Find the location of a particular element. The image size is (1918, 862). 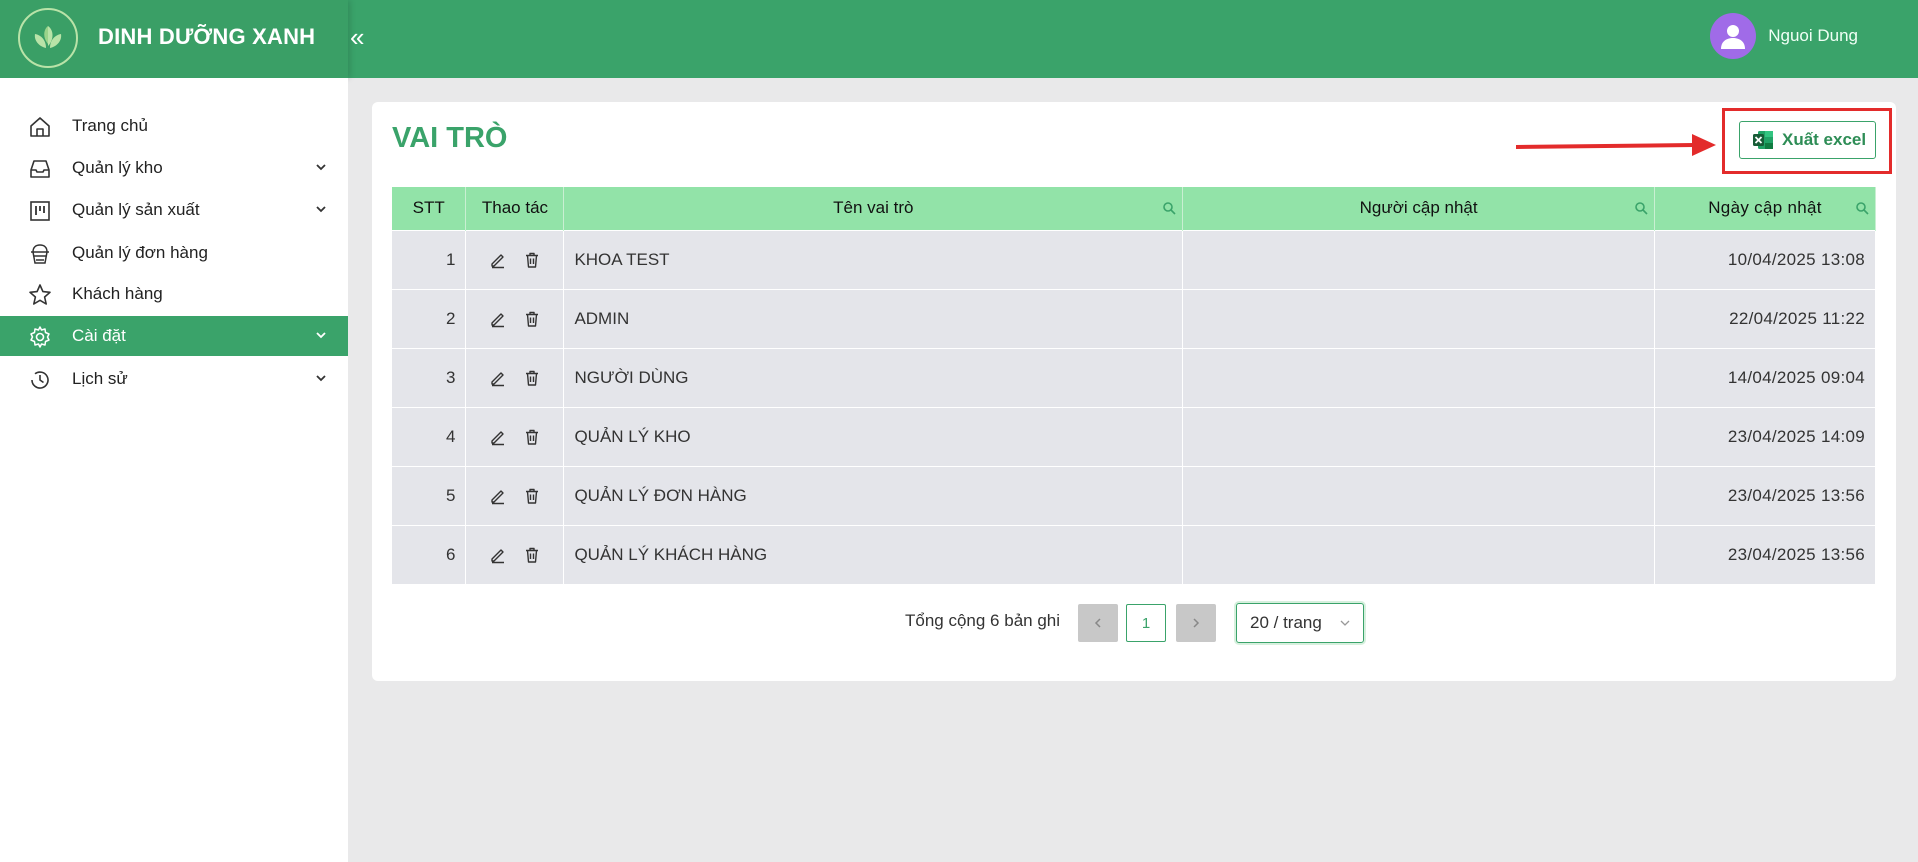

leaf-logo-icon is located at coordinates (48, 38).